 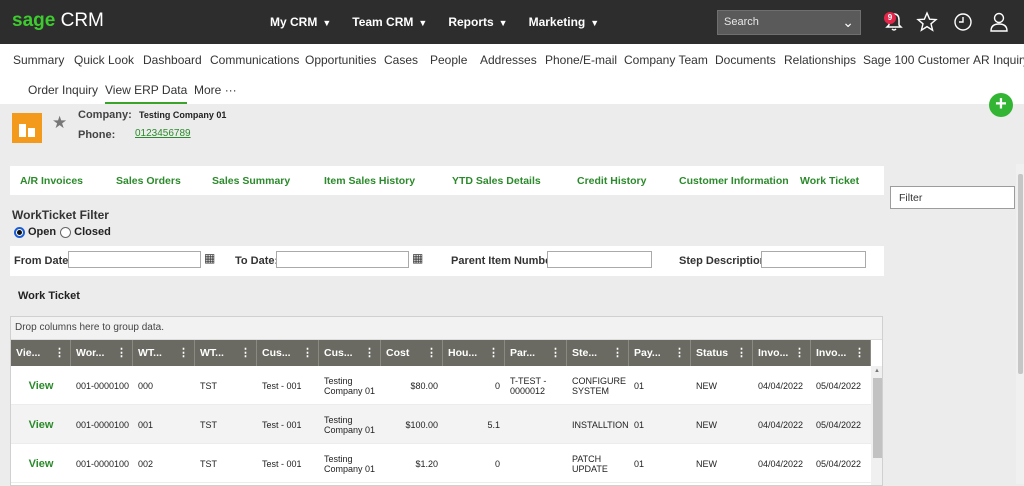 What do you see at coordinates (369, 181) in the screenshot?
I see `erp-link-item-sales-history: Item Sales History` at bounding box center [369, 181].